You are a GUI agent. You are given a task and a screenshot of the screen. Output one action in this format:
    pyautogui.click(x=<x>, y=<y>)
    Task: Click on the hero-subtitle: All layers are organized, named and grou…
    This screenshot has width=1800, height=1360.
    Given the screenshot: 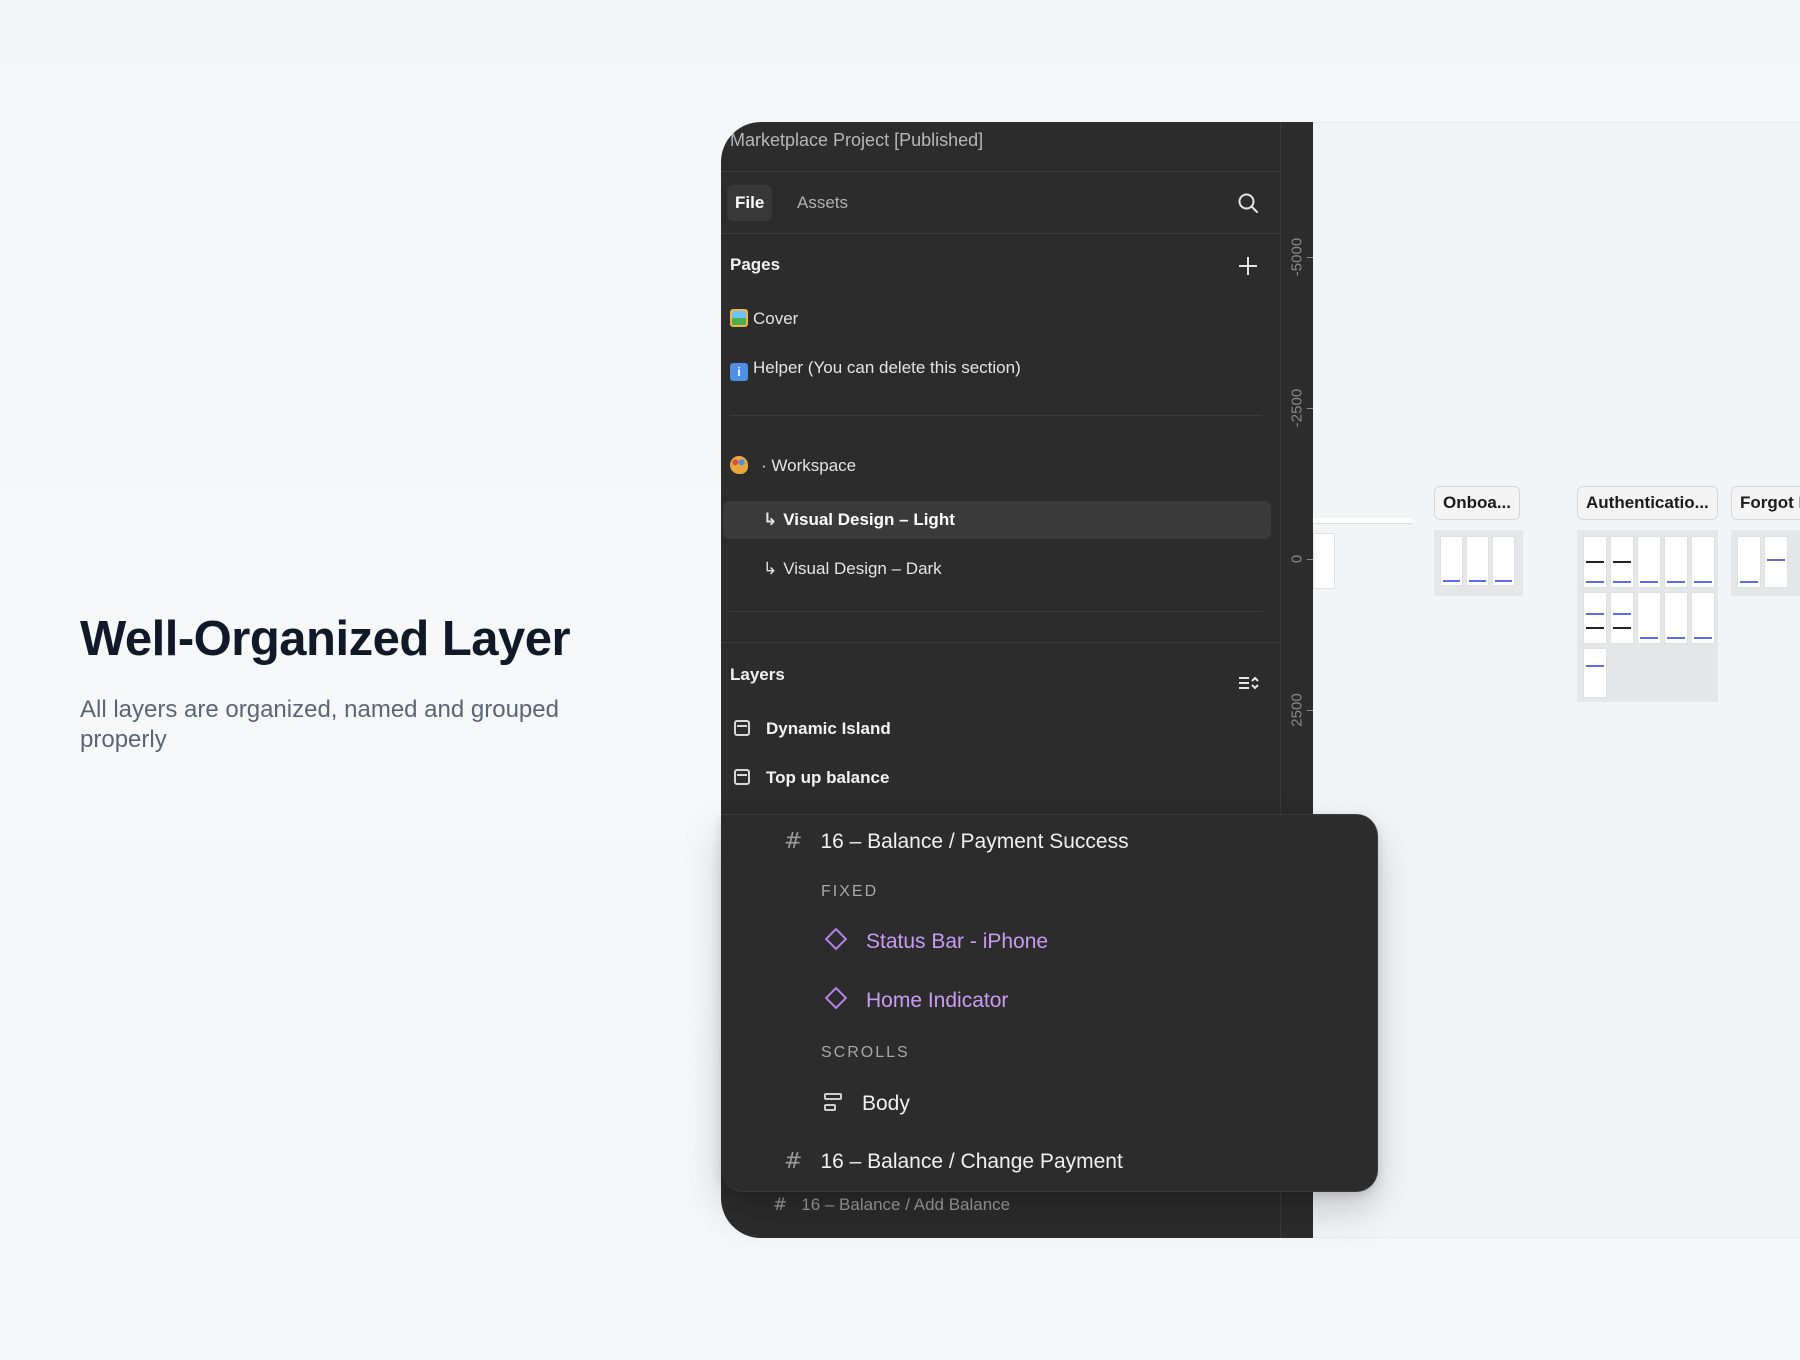 What is the action you would take?
    pyautogui.click(x=319, y=724)
    